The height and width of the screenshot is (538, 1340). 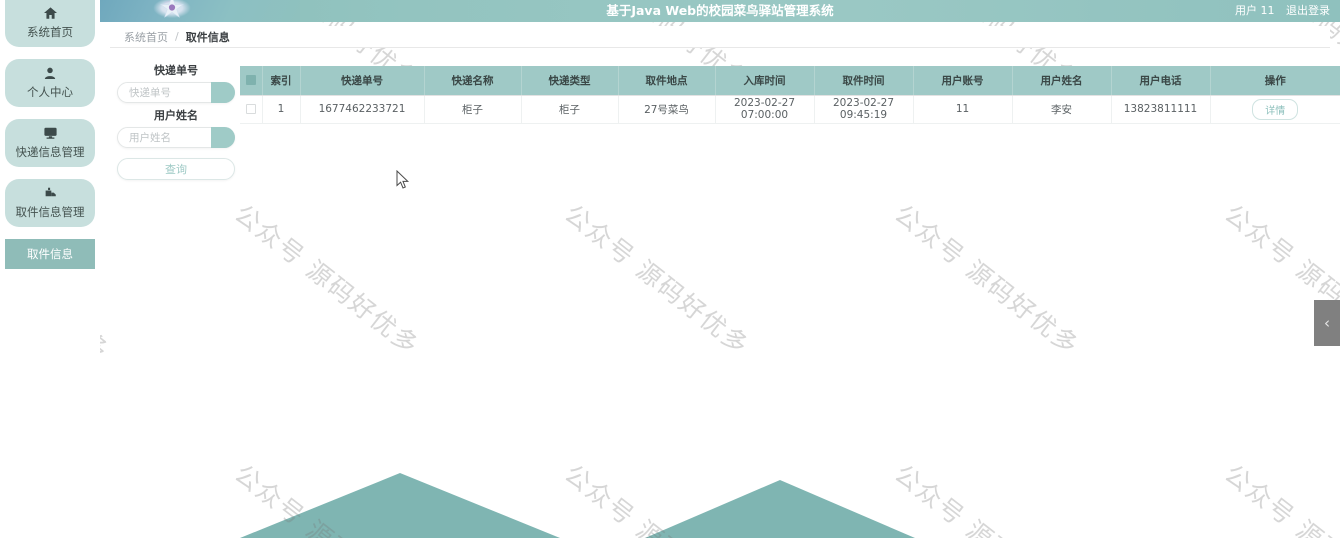 I want to click on breadcrumb: 系统首页 / 取件信息, so click(x=720, y=37).